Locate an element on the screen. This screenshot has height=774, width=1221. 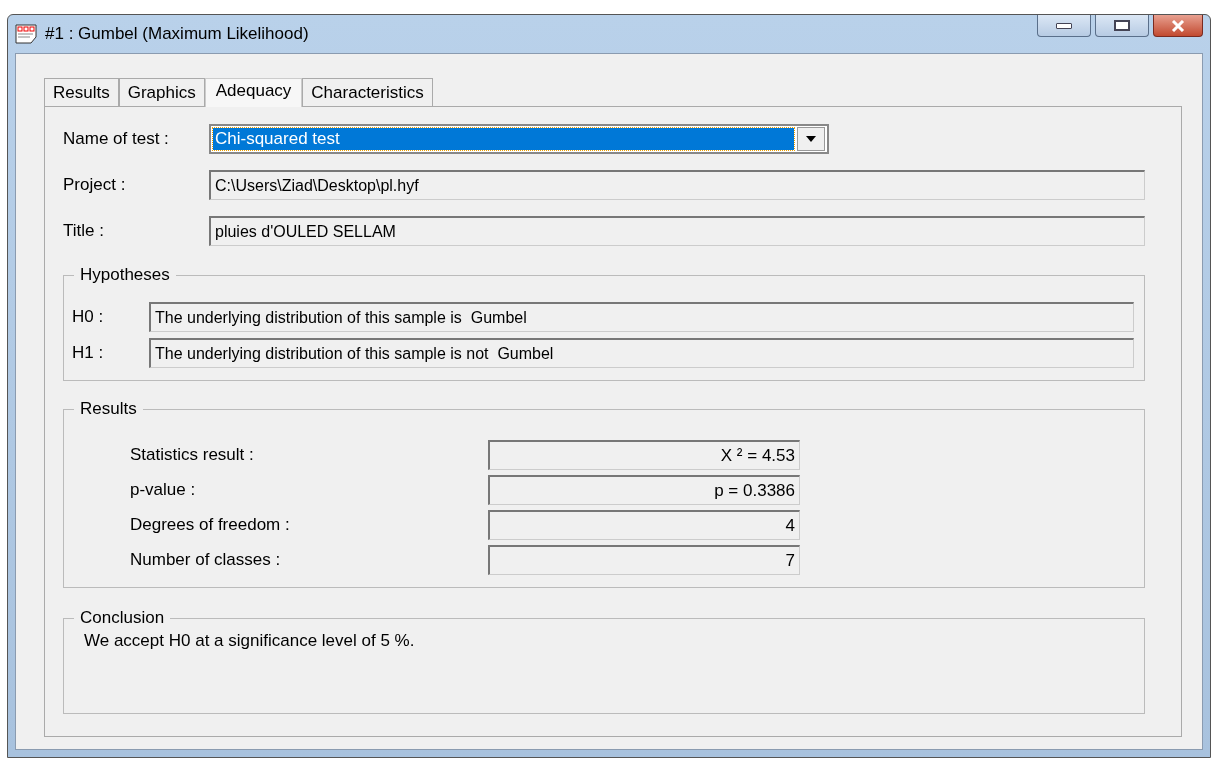
maximize-button is located at coordinates (1122, 26).